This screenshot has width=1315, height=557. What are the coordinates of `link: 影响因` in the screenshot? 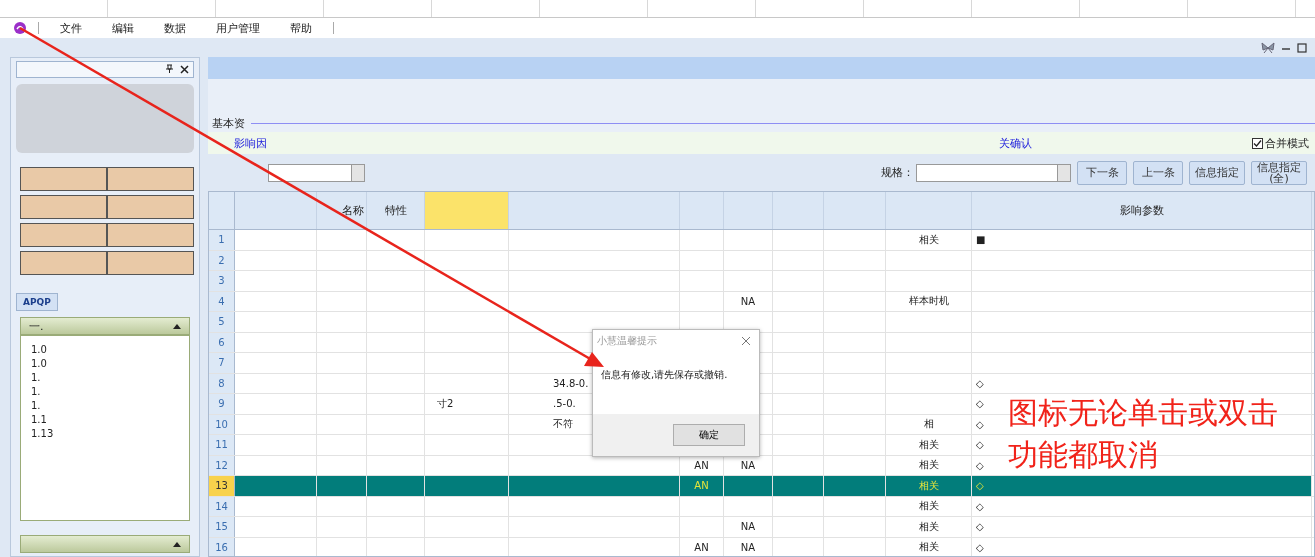 It's located at (250, 143).